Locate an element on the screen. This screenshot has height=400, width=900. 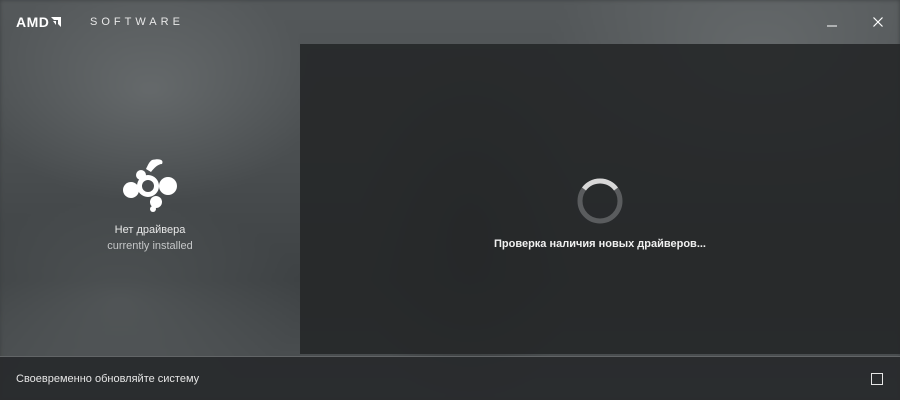
minimize-button is located at coordinates (832, 22).